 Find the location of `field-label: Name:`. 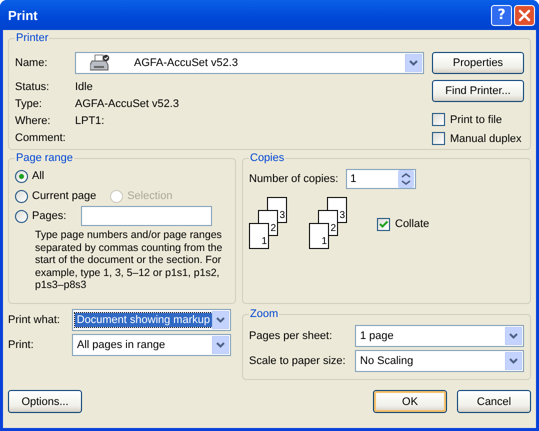

field-label: Name: is located at coordinates (31, 63).